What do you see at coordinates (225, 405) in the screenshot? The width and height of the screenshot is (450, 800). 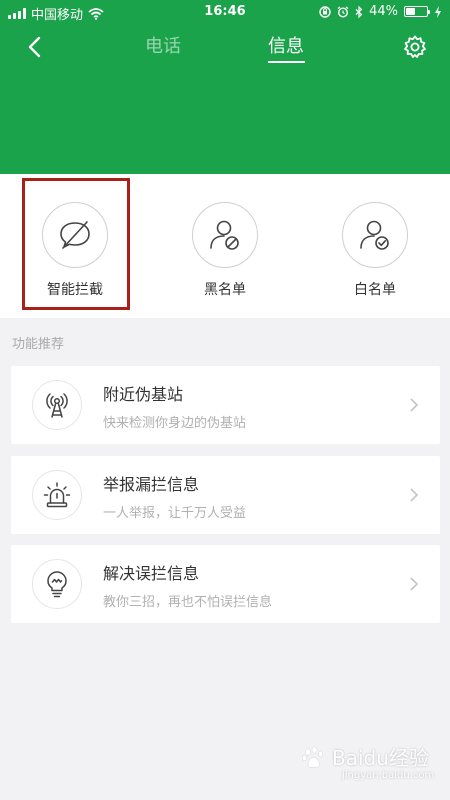 I see `recommend-item-base-station: 附近伪基站 快来检测你身边的伪基站` at bounding box center [225, 405].